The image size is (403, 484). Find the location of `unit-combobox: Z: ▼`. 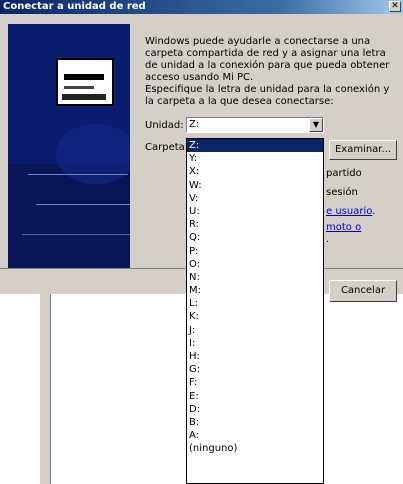

unit-combobox: Z: ▼ is located at coordinates (255, 125).